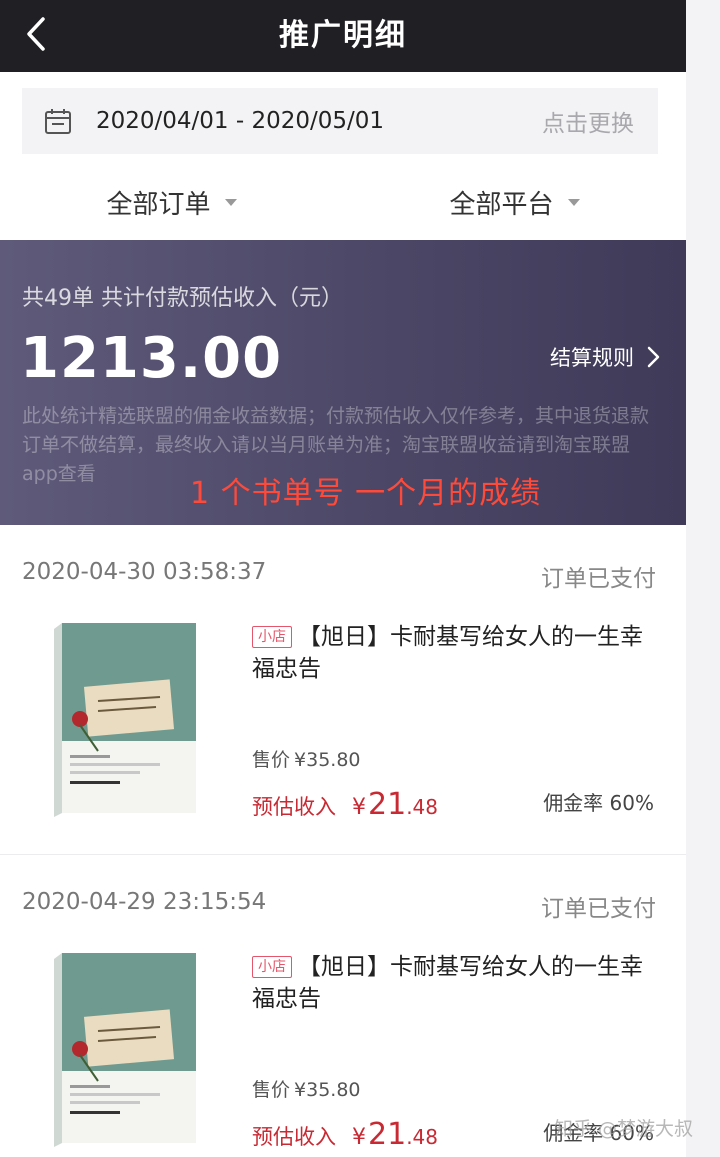  I want to click on change-date-button: 点击更换, so click(588, 121).